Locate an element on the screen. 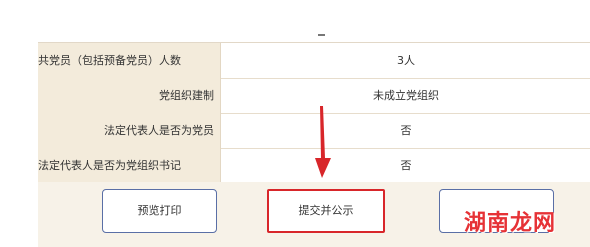 This screenshot has width=590, height=247. scroll-tick-mark is located at coordinates (321, 35).